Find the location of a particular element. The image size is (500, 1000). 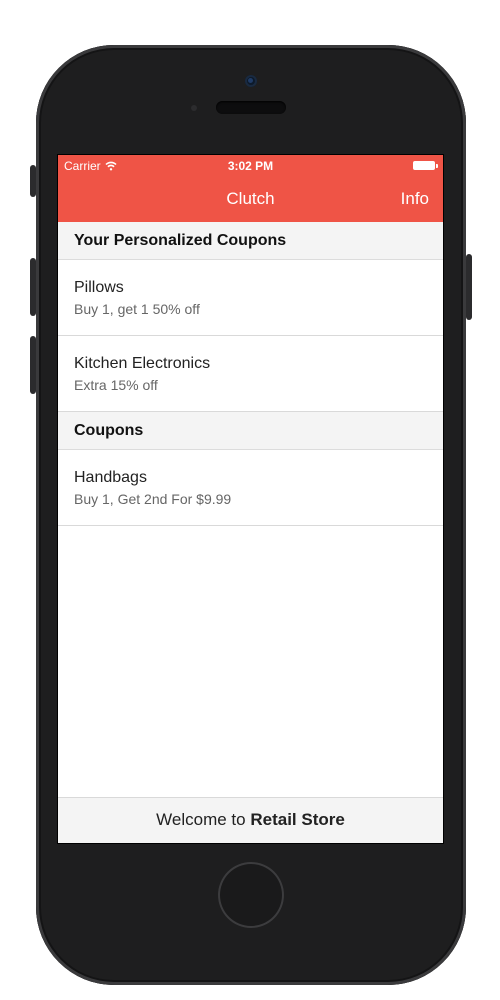

section-header-coupons: Coupons is located at coordinates (250, 431).